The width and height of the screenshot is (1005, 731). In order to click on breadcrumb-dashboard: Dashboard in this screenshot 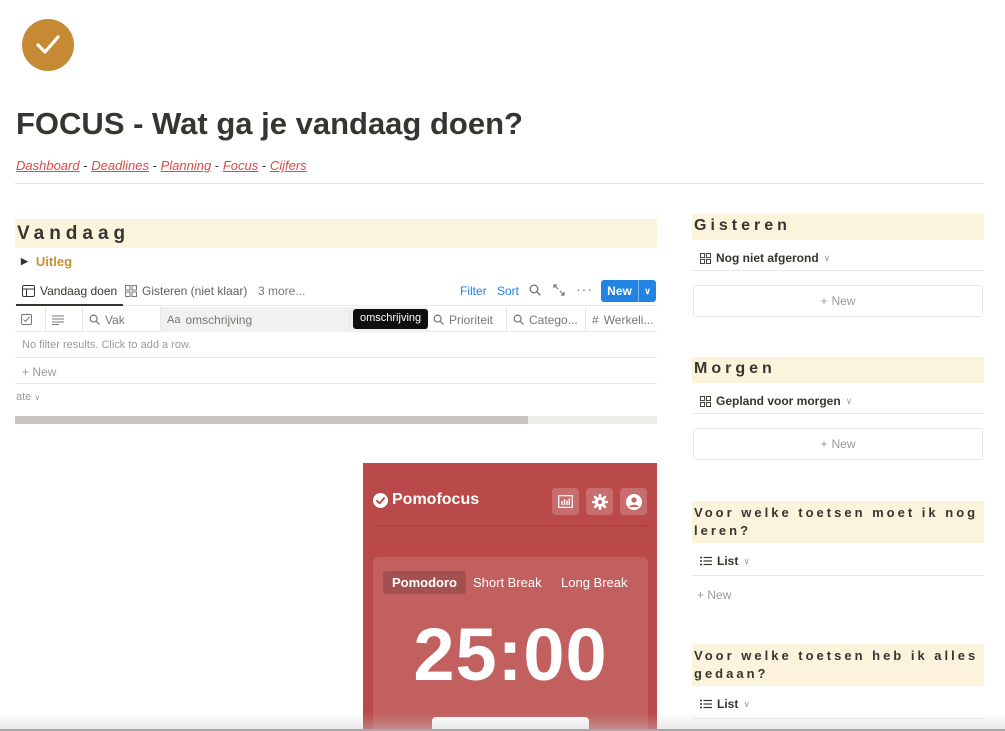, I will do `click(48, 165)`.